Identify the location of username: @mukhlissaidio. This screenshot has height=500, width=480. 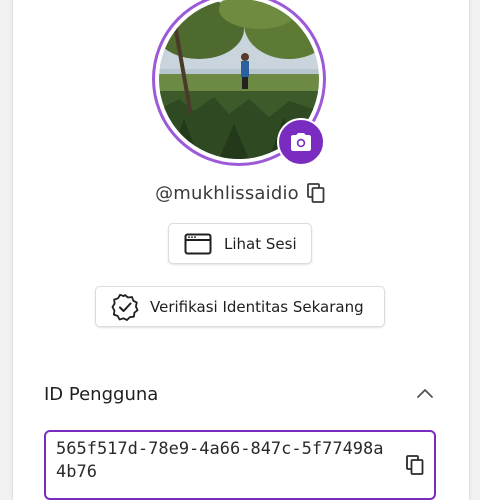
(227, 193).